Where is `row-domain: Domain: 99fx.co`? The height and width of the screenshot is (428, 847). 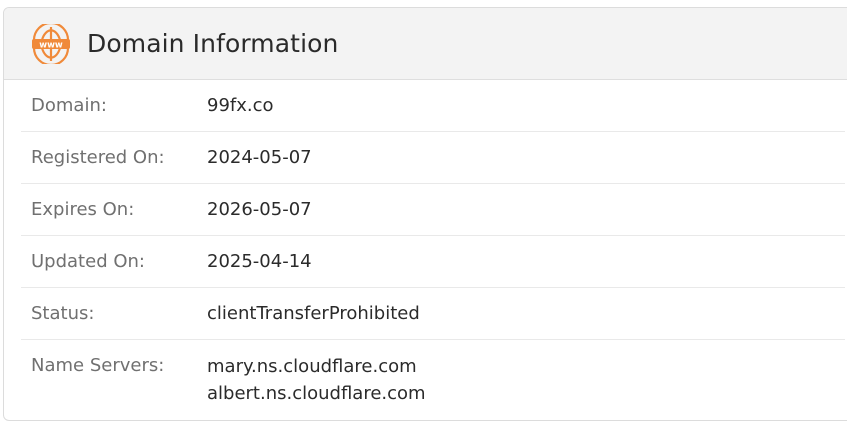 row-domain: Domain: 99fx.co is located at coordinates (433, 106).